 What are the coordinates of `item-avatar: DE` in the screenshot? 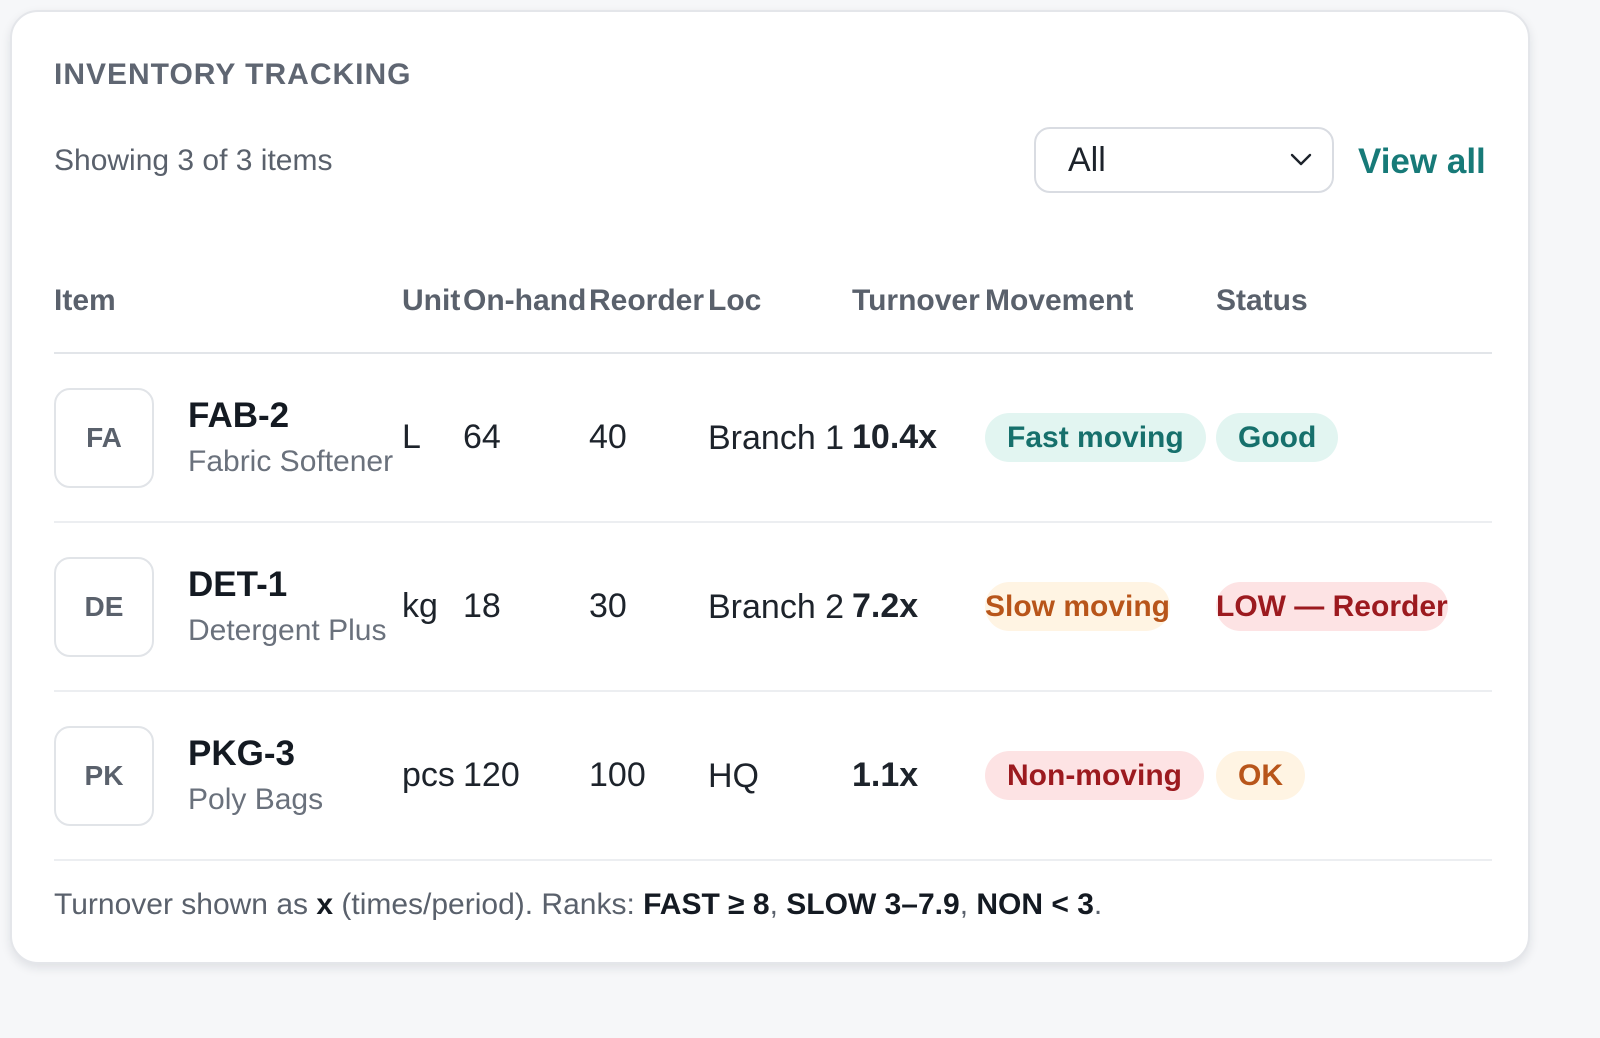 It's located at (104, 606).